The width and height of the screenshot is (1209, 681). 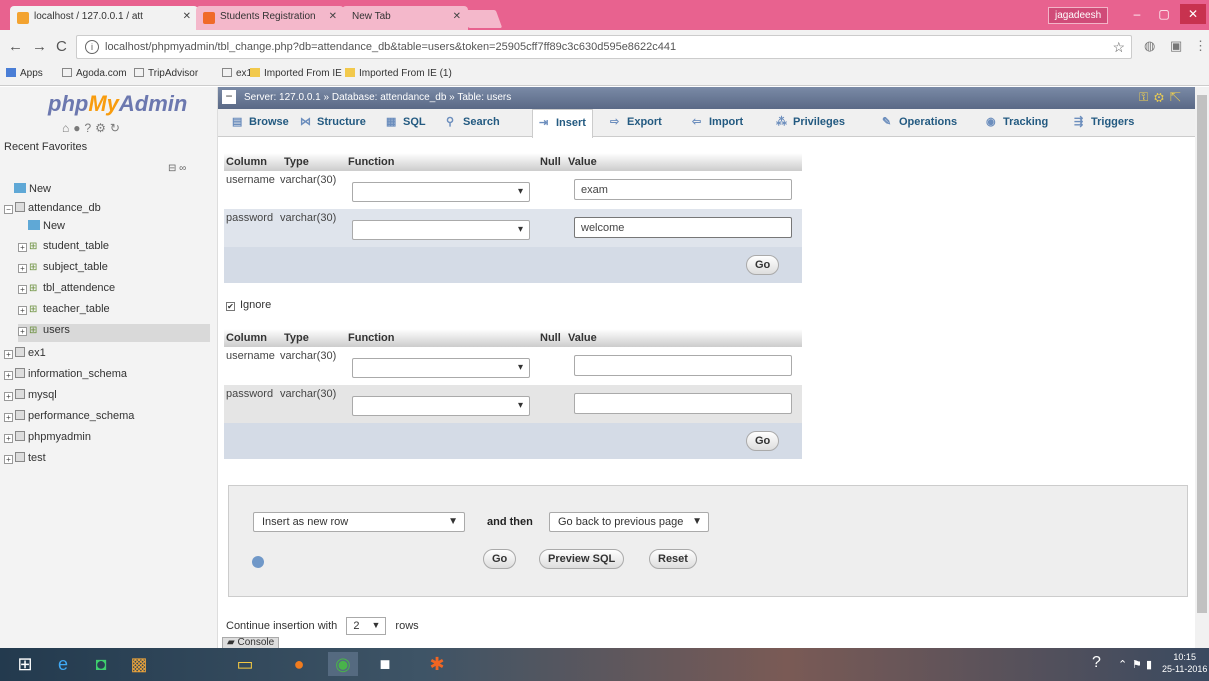 What do you see at coordinates (45, 147) in the screenshot?
I see `recent-favorites-tabs: Recent Favorites` at bounding box center [45, 147].